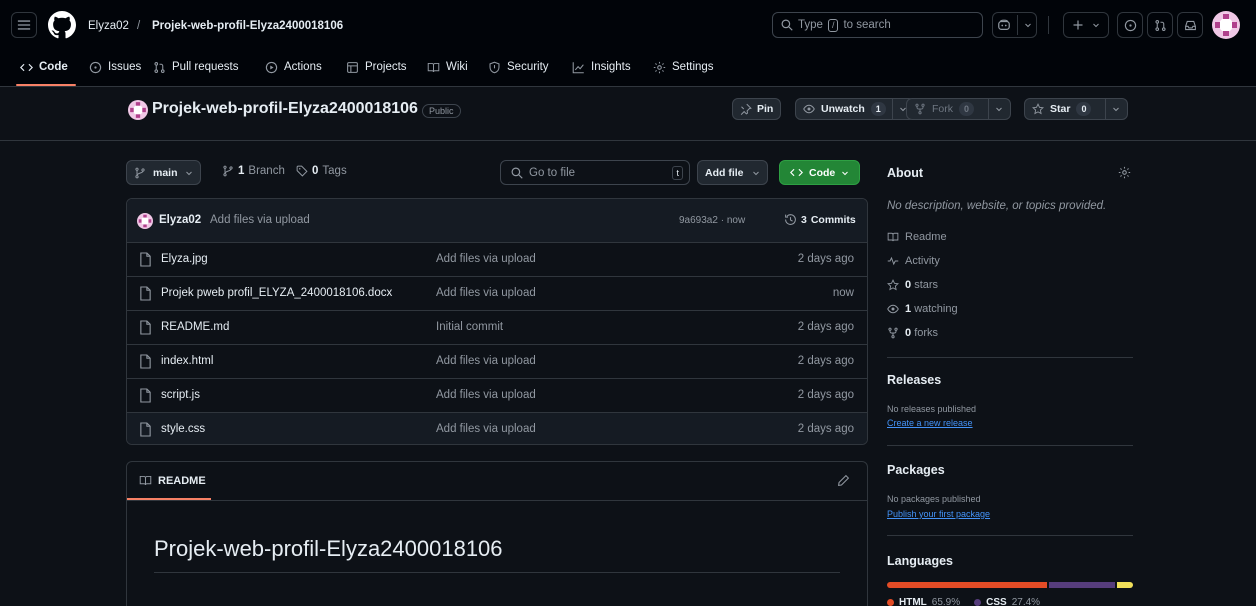 The height and width of the screenshot is (606, 1256). I want to click on readme-link: Readme, so click(917, 237).